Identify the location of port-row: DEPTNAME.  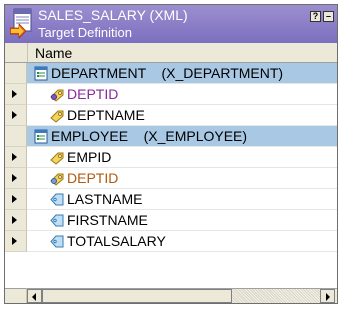
(171, 115).